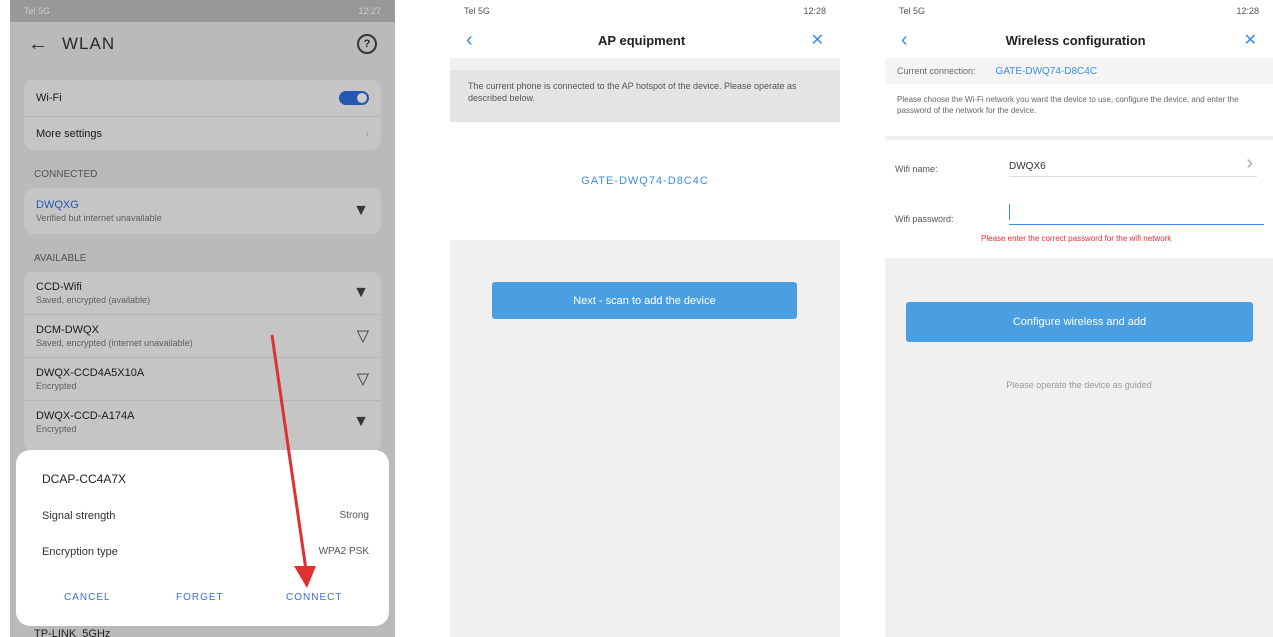 This screenshot has height=637, width=1273. Describe the element at coordinates (1249, 163) in the screenshot. I see `chevron-right-icon: ›` at that location.